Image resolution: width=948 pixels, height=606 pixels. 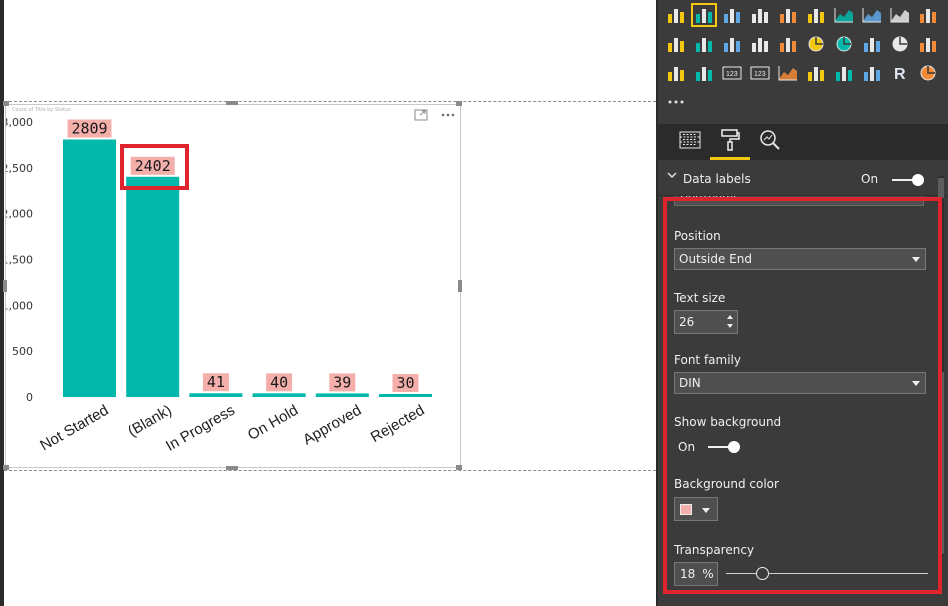 I want to click on x-category-label: (Blank), so click(x=150, y=421).